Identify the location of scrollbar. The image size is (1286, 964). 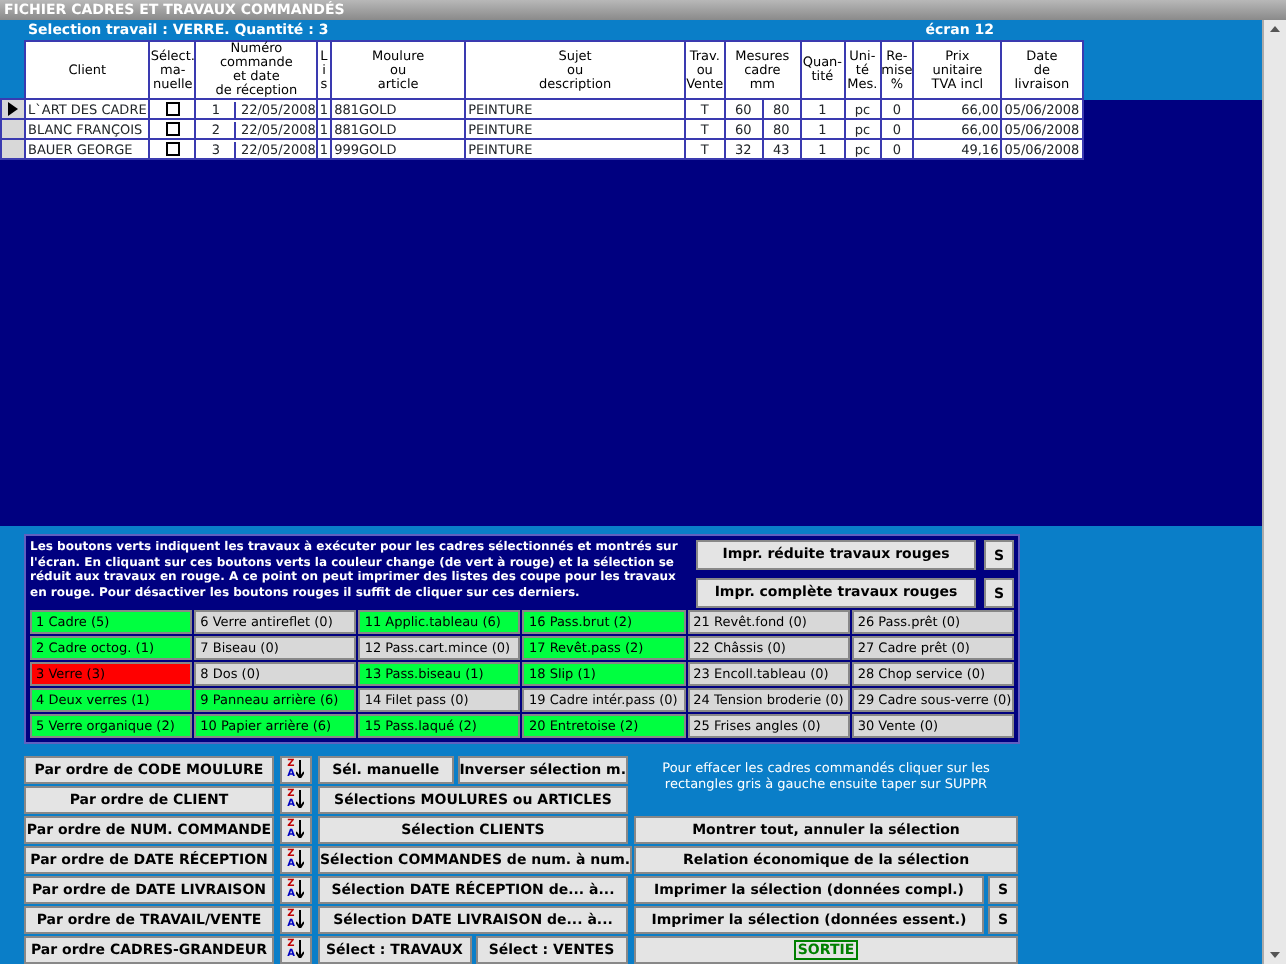
(1274, 492).